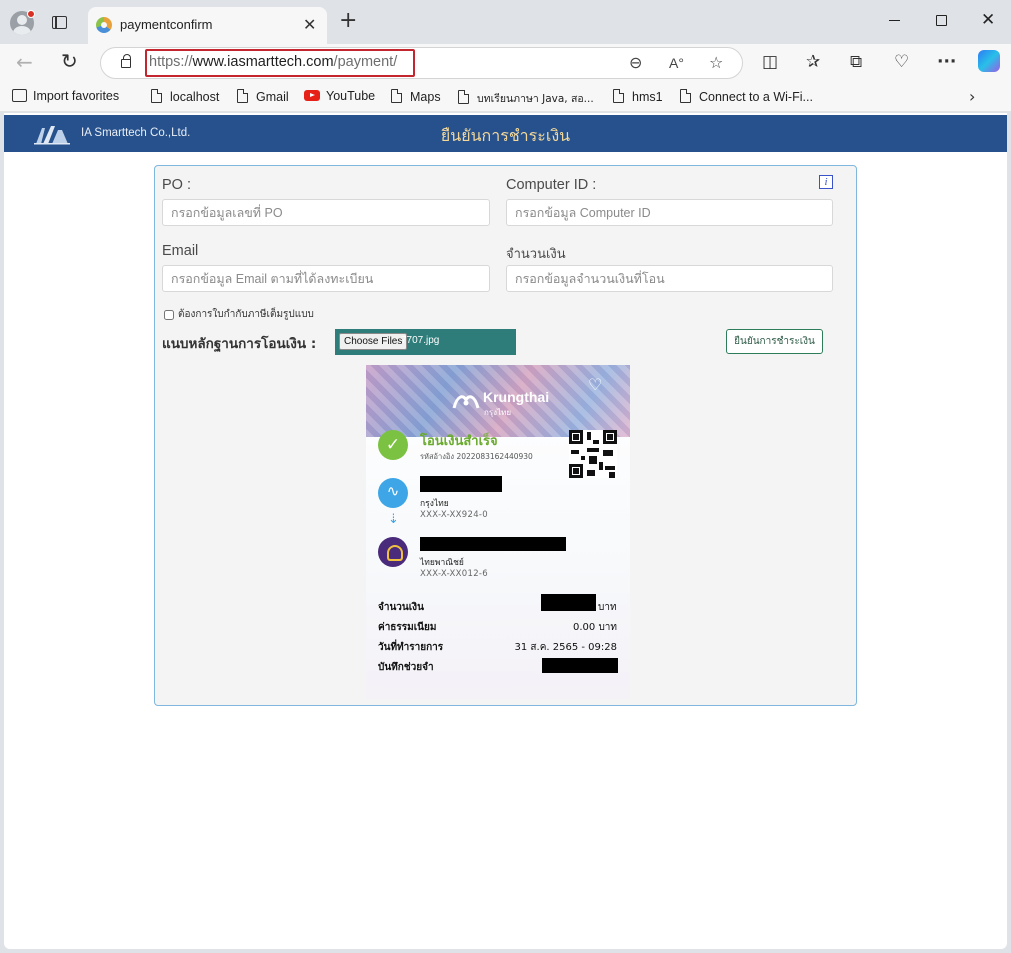 The image size is (1011, 953). I want to click on browser-essentials-icon: ♡, so click(901, 62).